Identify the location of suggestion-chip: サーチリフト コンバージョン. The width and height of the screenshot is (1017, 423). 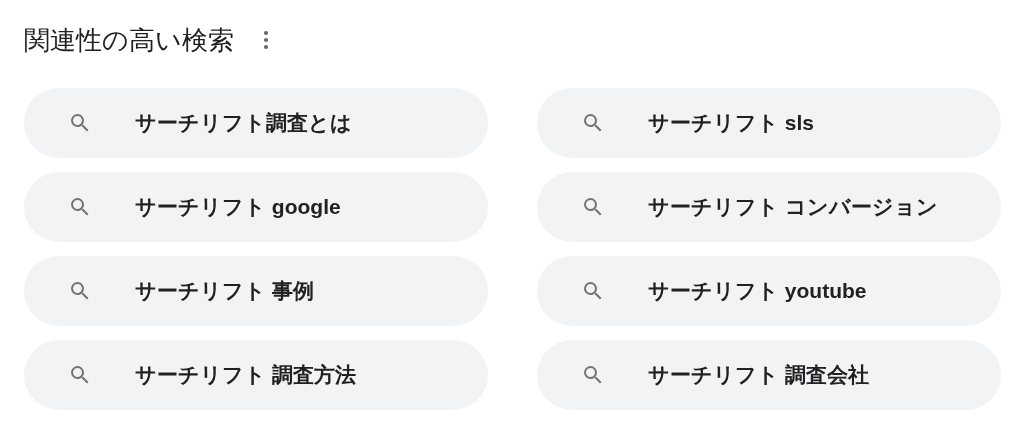
(769, 207).